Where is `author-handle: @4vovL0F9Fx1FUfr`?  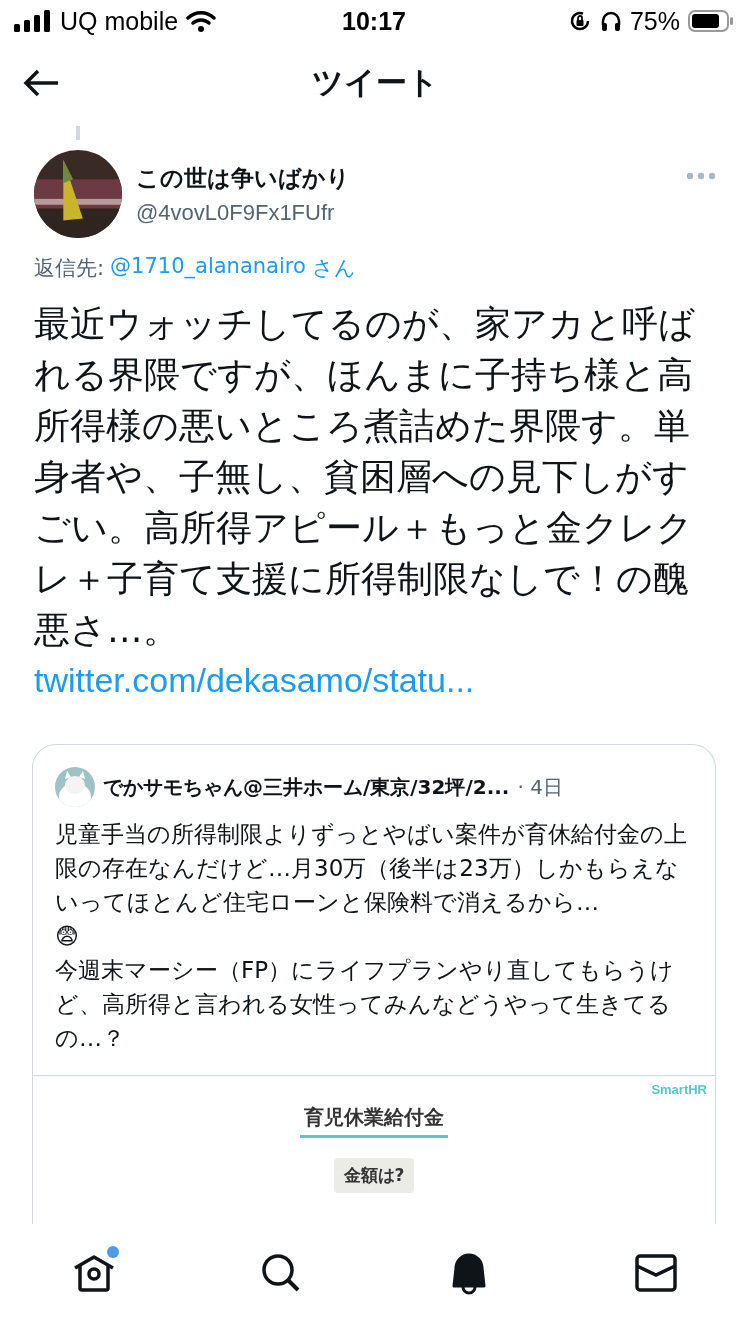
author-handle: @4vovL0F9Fx1FUfr is located at coordinates (404, 212).